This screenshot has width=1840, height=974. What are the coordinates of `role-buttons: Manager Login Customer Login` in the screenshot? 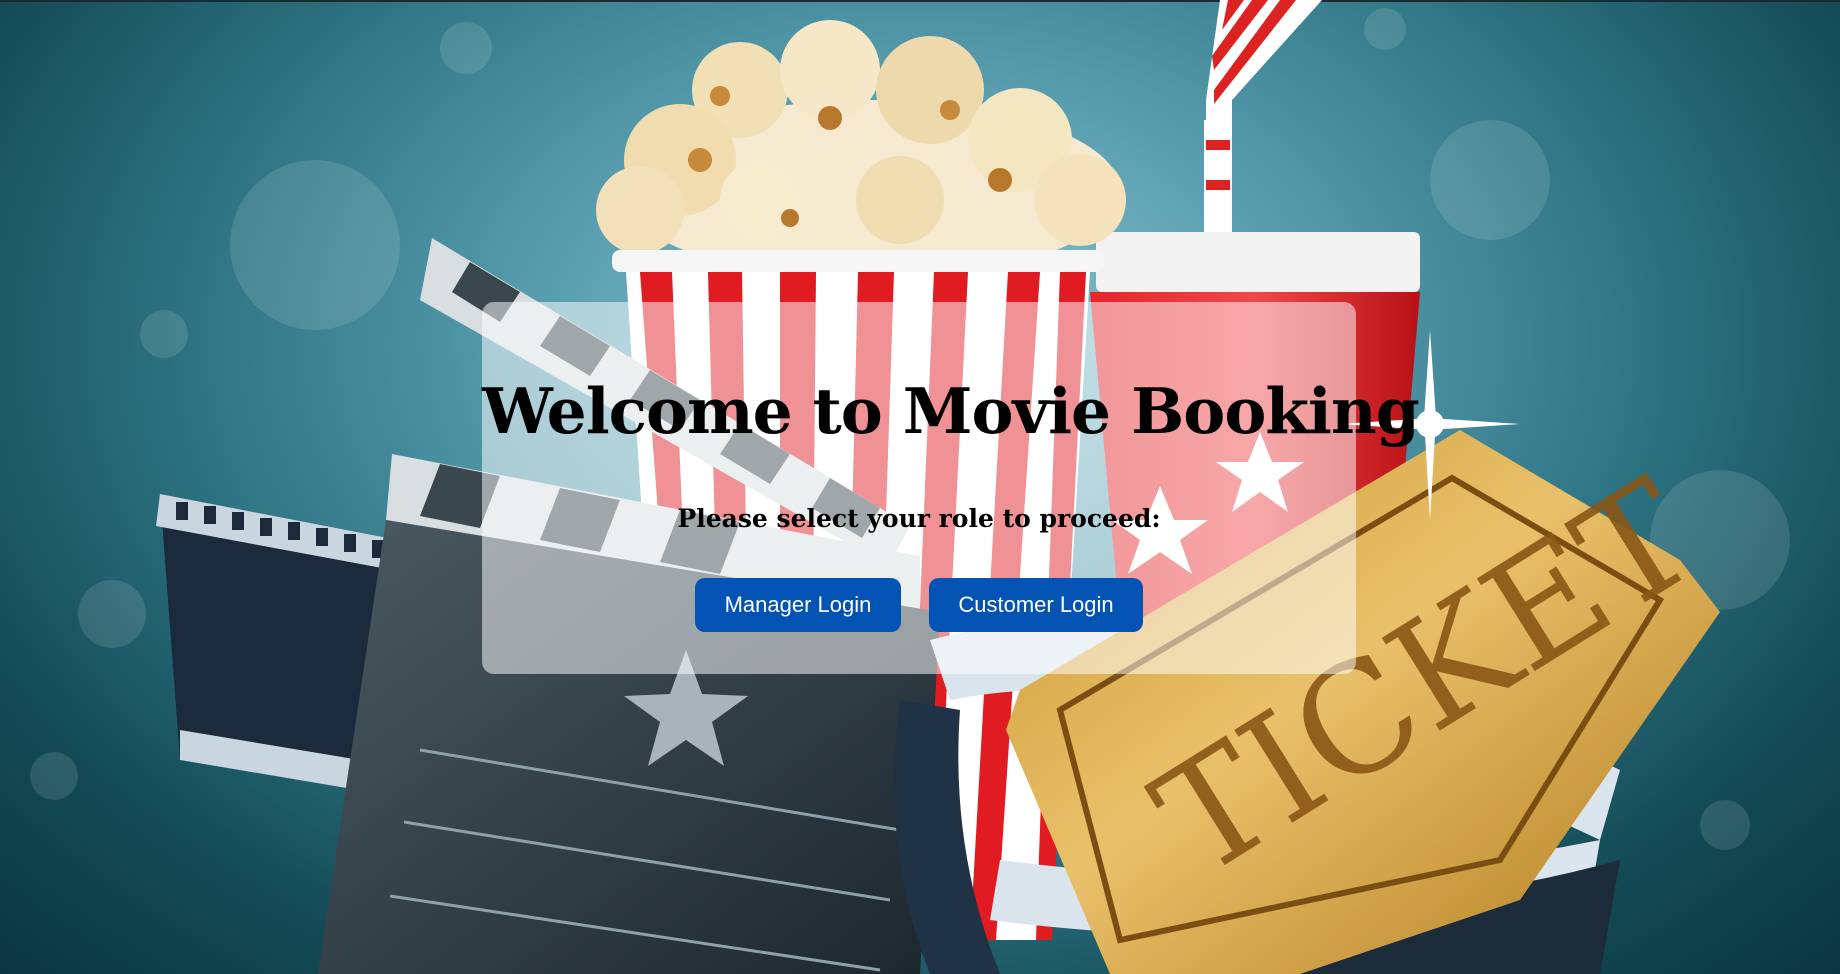 It's located at (919, 605).